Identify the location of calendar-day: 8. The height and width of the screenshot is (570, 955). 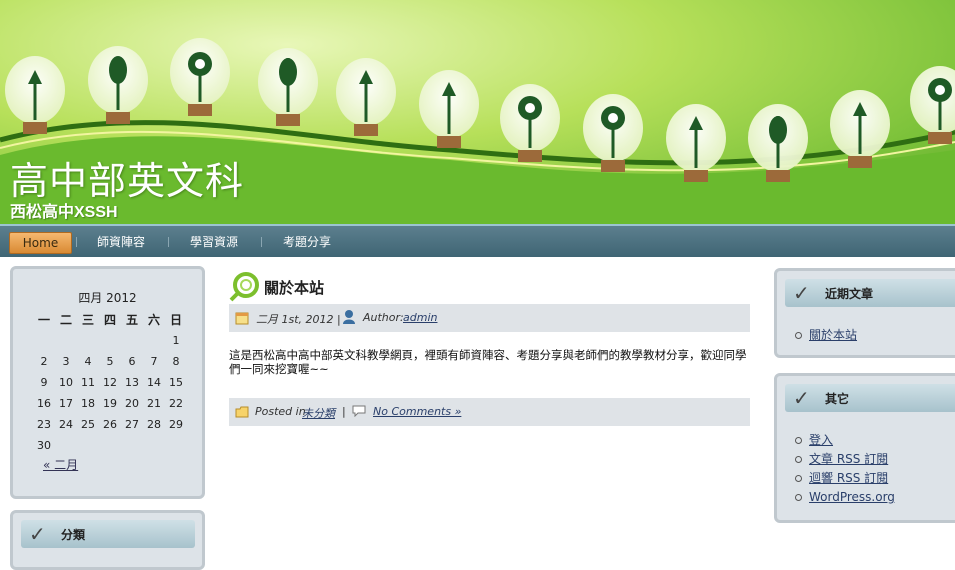
(176, 361).